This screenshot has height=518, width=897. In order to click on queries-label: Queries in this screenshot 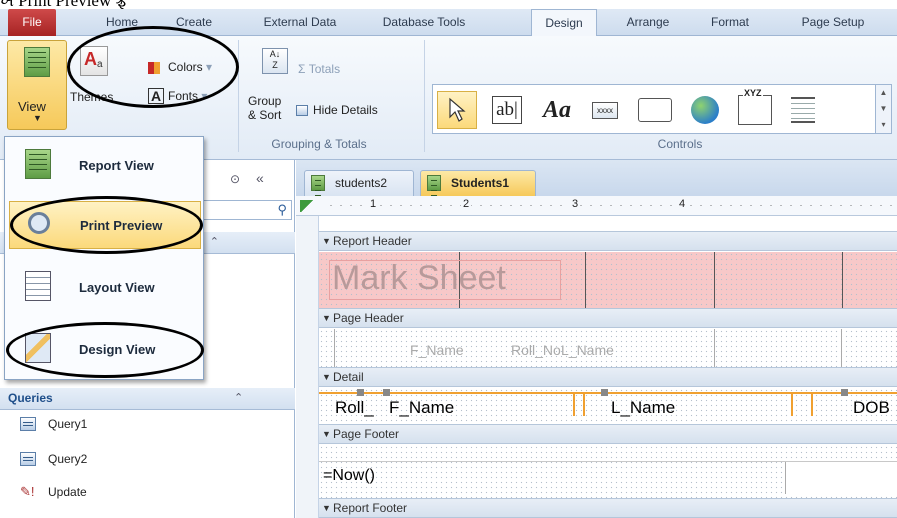, I will do `click(30, 398)`.